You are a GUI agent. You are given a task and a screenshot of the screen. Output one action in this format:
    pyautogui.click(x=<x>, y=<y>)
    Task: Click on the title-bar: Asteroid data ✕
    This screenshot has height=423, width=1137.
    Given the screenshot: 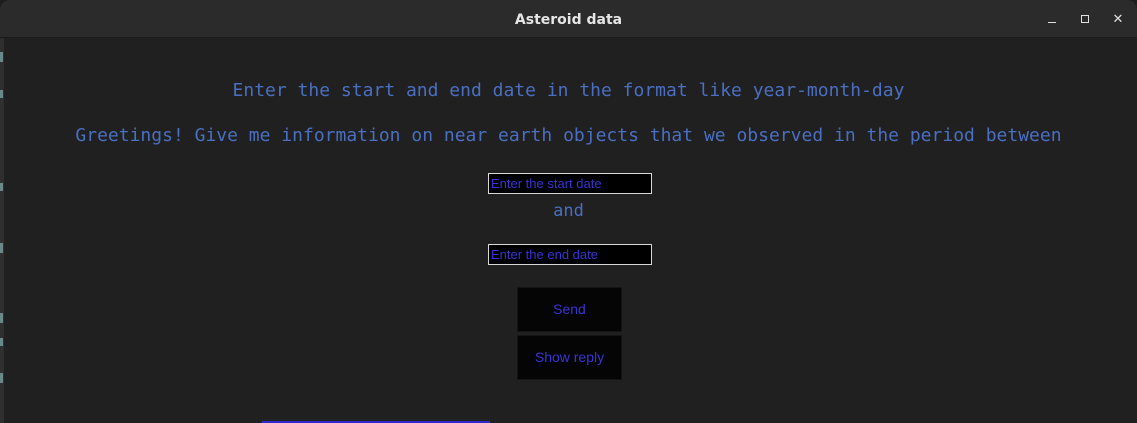 What is the action you would take?
    pyautogui.click(x=568, y=19)
    